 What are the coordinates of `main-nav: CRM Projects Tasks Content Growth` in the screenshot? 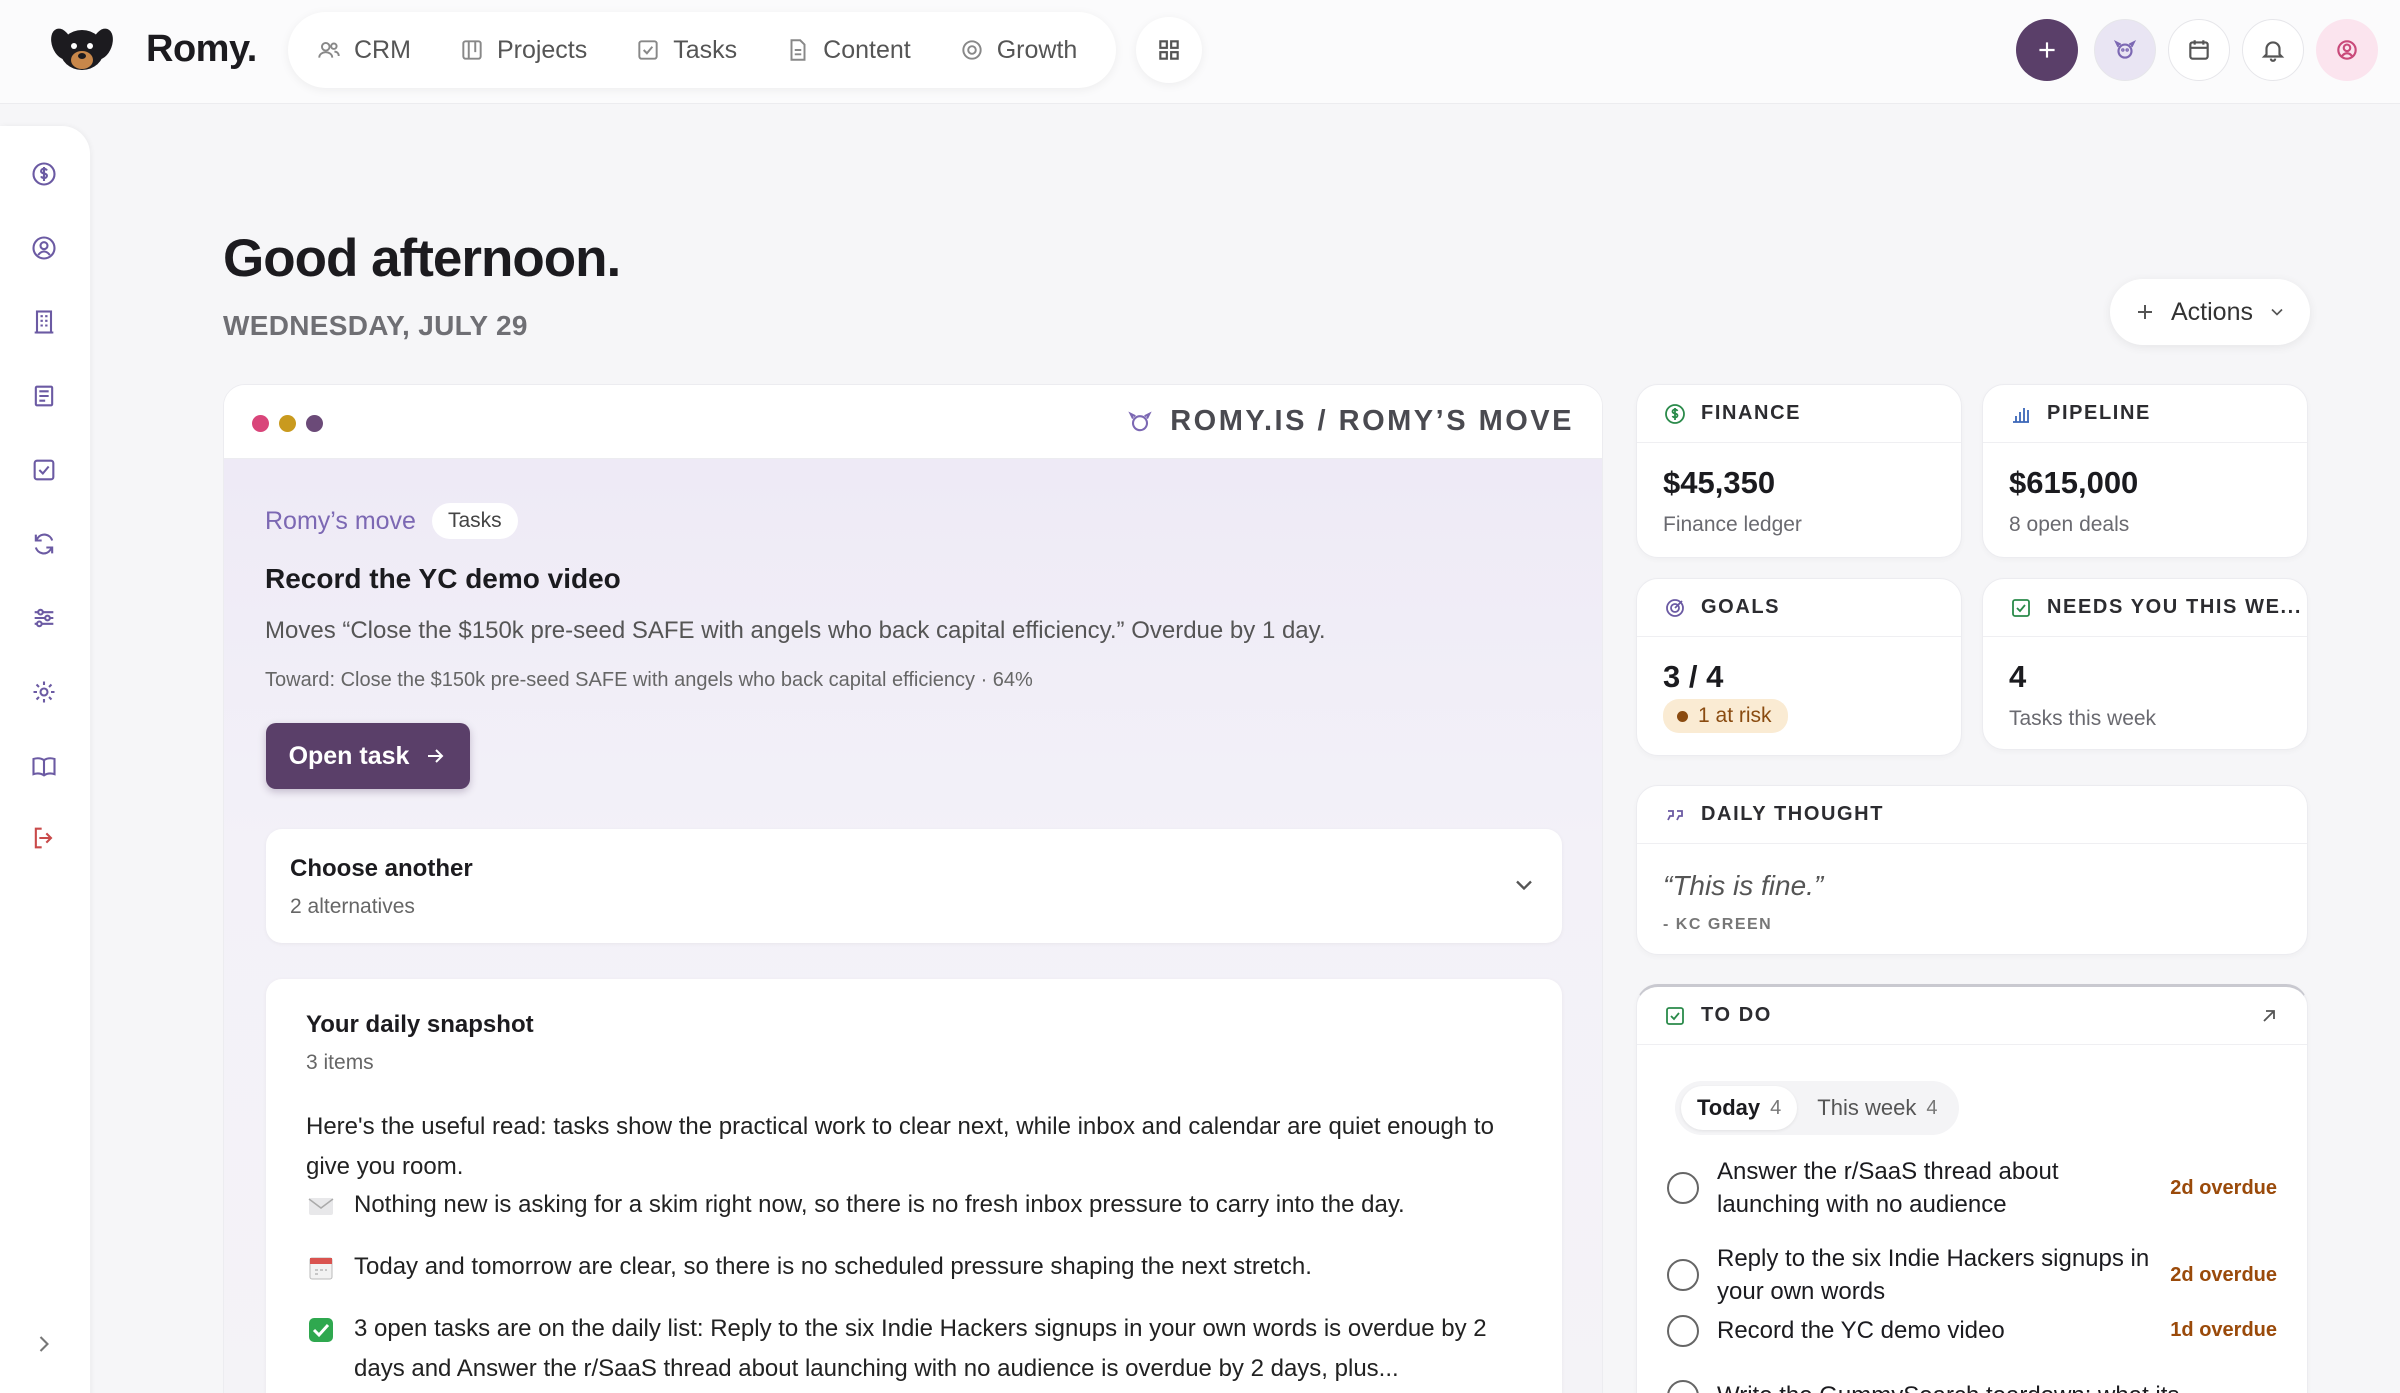 It's located at (702, 50).